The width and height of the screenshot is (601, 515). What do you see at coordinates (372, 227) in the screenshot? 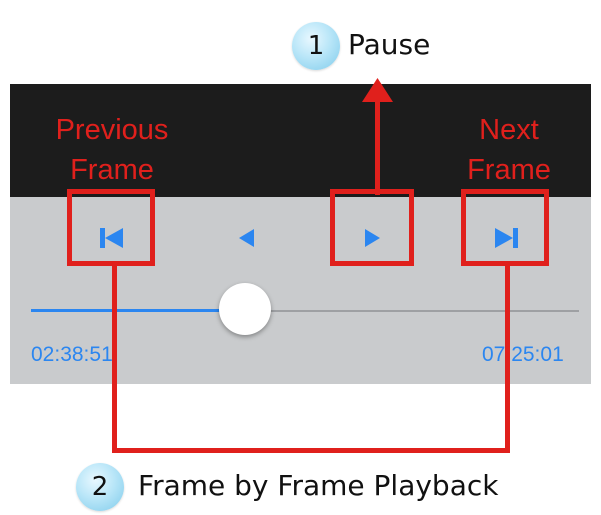
I see `play-highlight` at bounding box center [372, 227].